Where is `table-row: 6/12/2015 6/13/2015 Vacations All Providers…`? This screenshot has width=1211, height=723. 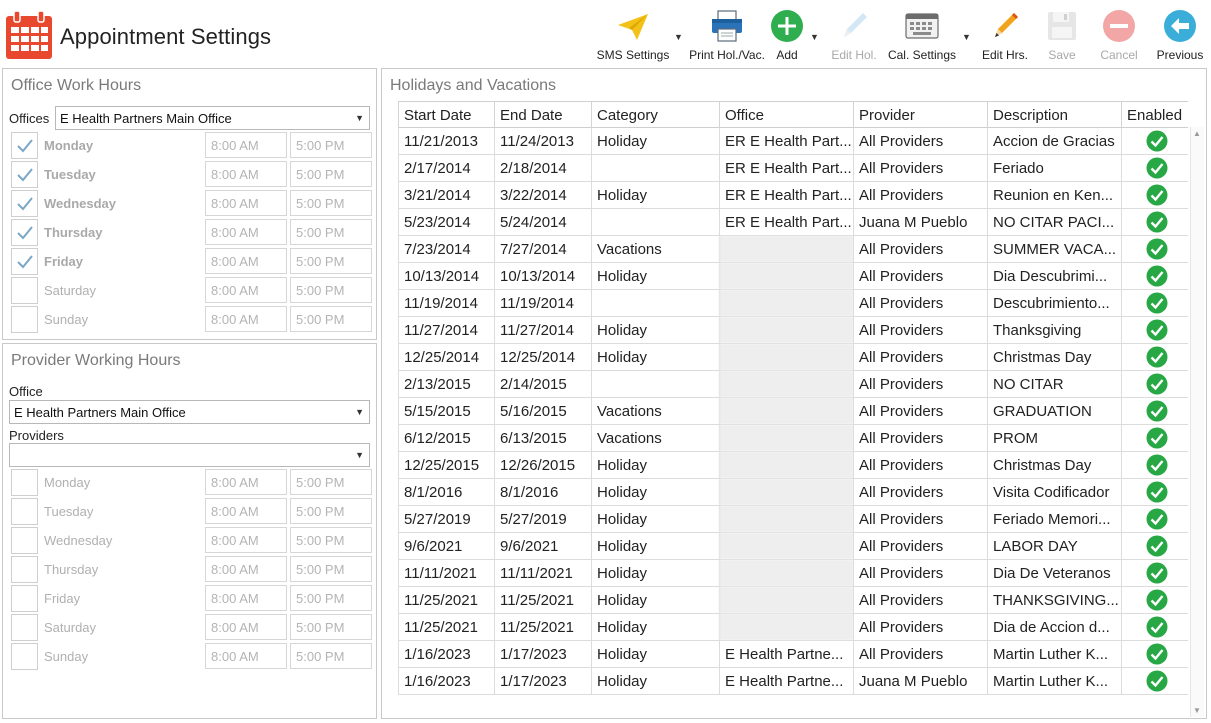
table-row: 6/12/2015 6/13/2015 Vacations All Providers… is located at coordinates (793, 438).